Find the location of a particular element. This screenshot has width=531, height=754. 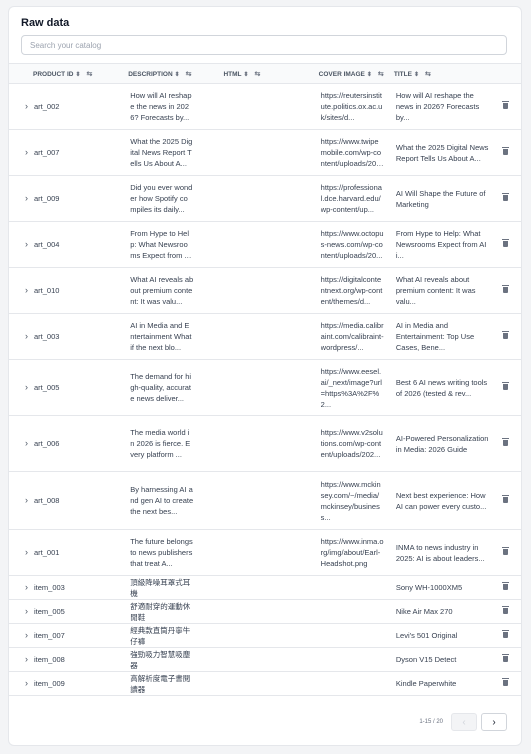

title-text: Dyson V15 Detect is located at coordinates (426, 659).